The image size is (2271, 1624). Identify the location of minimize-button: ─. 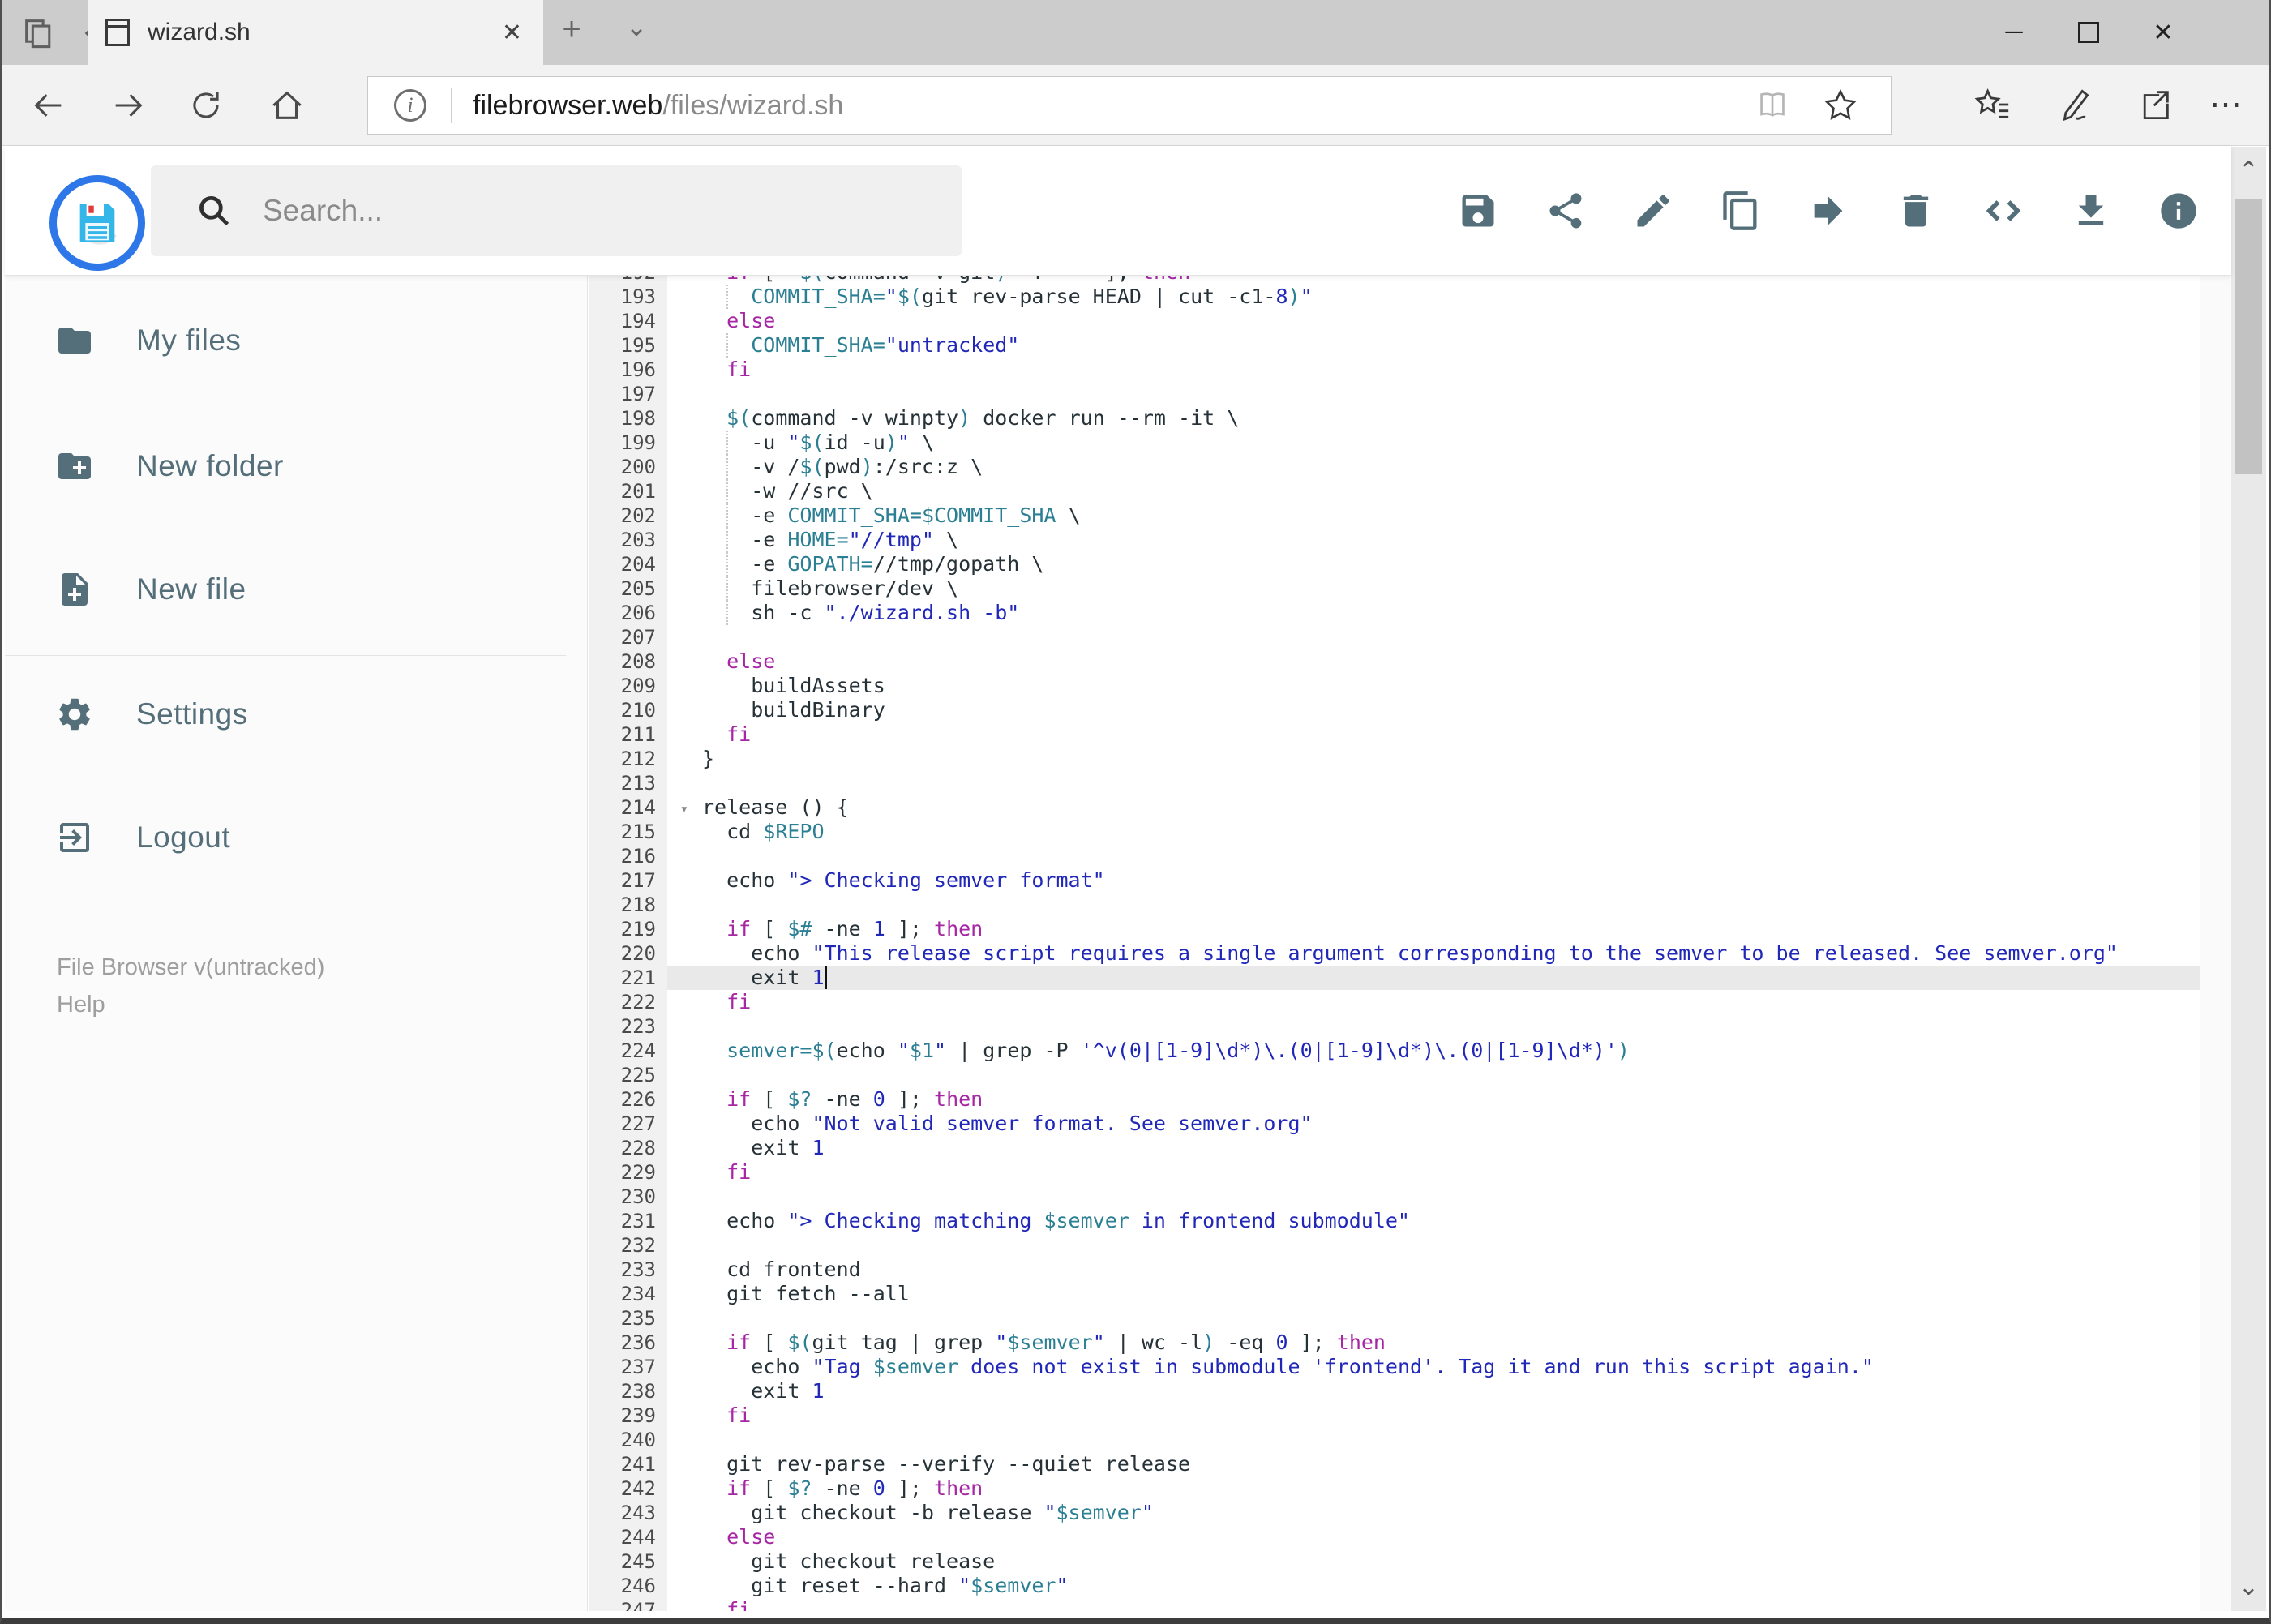
(2014, 33).